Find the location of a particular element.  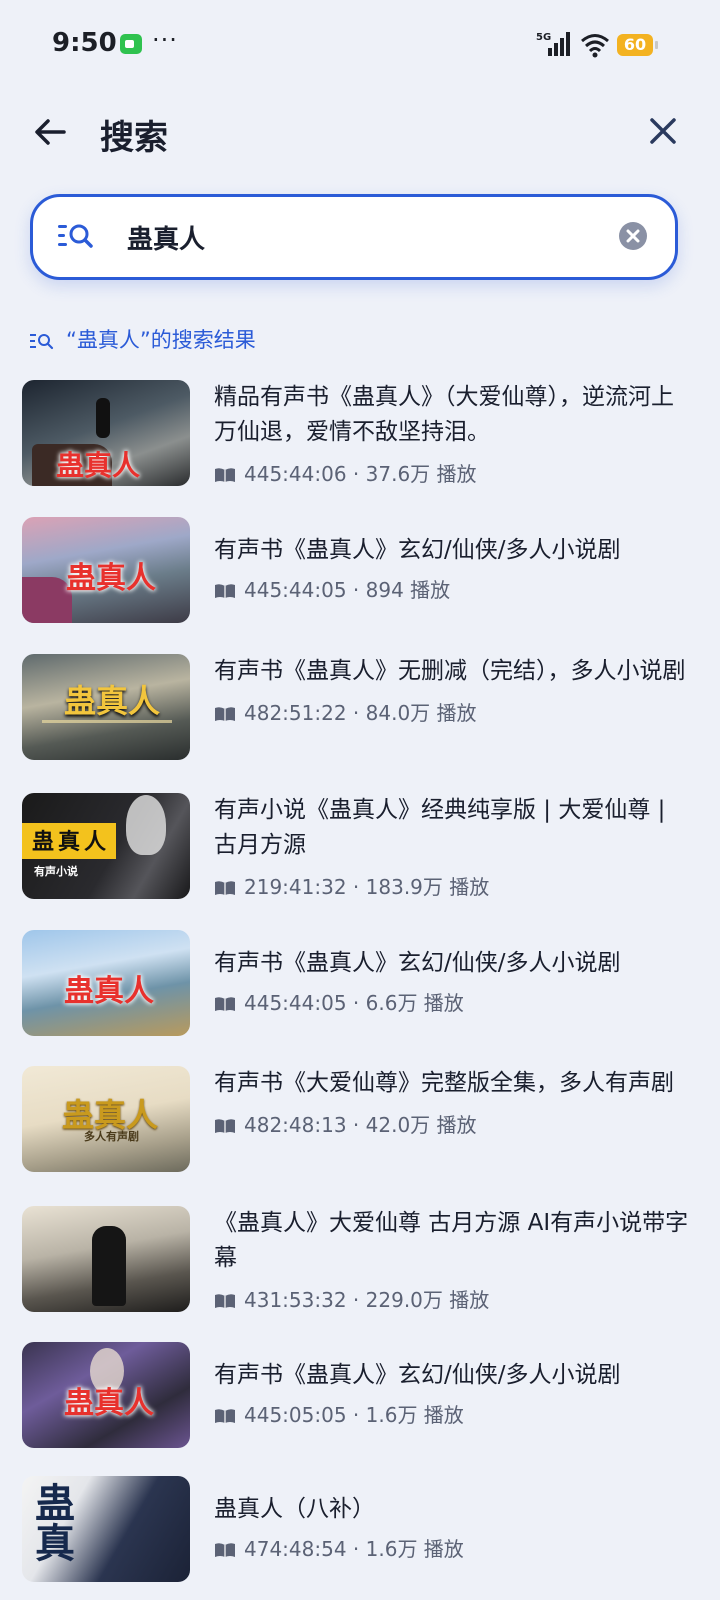

item-duration: 445:05:05 is located at coordinates (295, 1415).